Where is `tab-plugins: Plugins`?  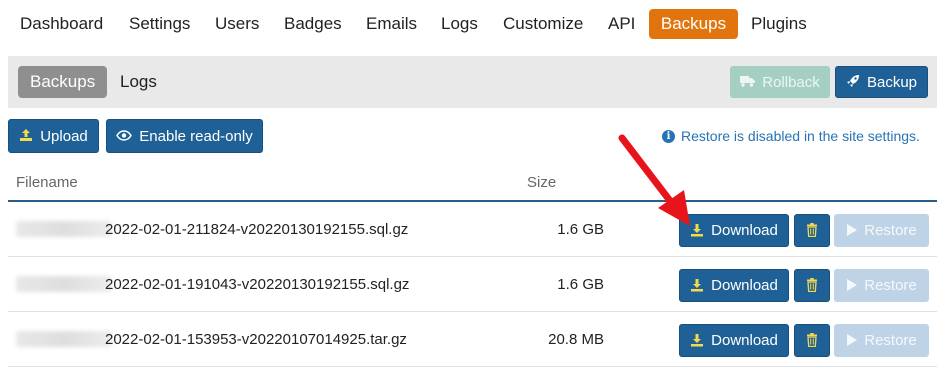
tab-plugins: Plugins is located at coordinates (779, 24).